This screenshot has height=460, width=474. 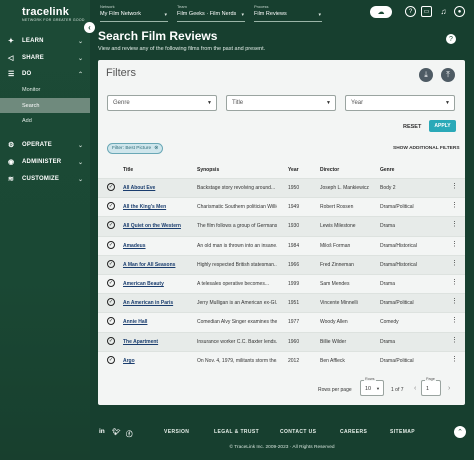 I want to click on sidebar-item-customize: ≋ CUSTOMIZE ⌄, so click(x=45, y=179).